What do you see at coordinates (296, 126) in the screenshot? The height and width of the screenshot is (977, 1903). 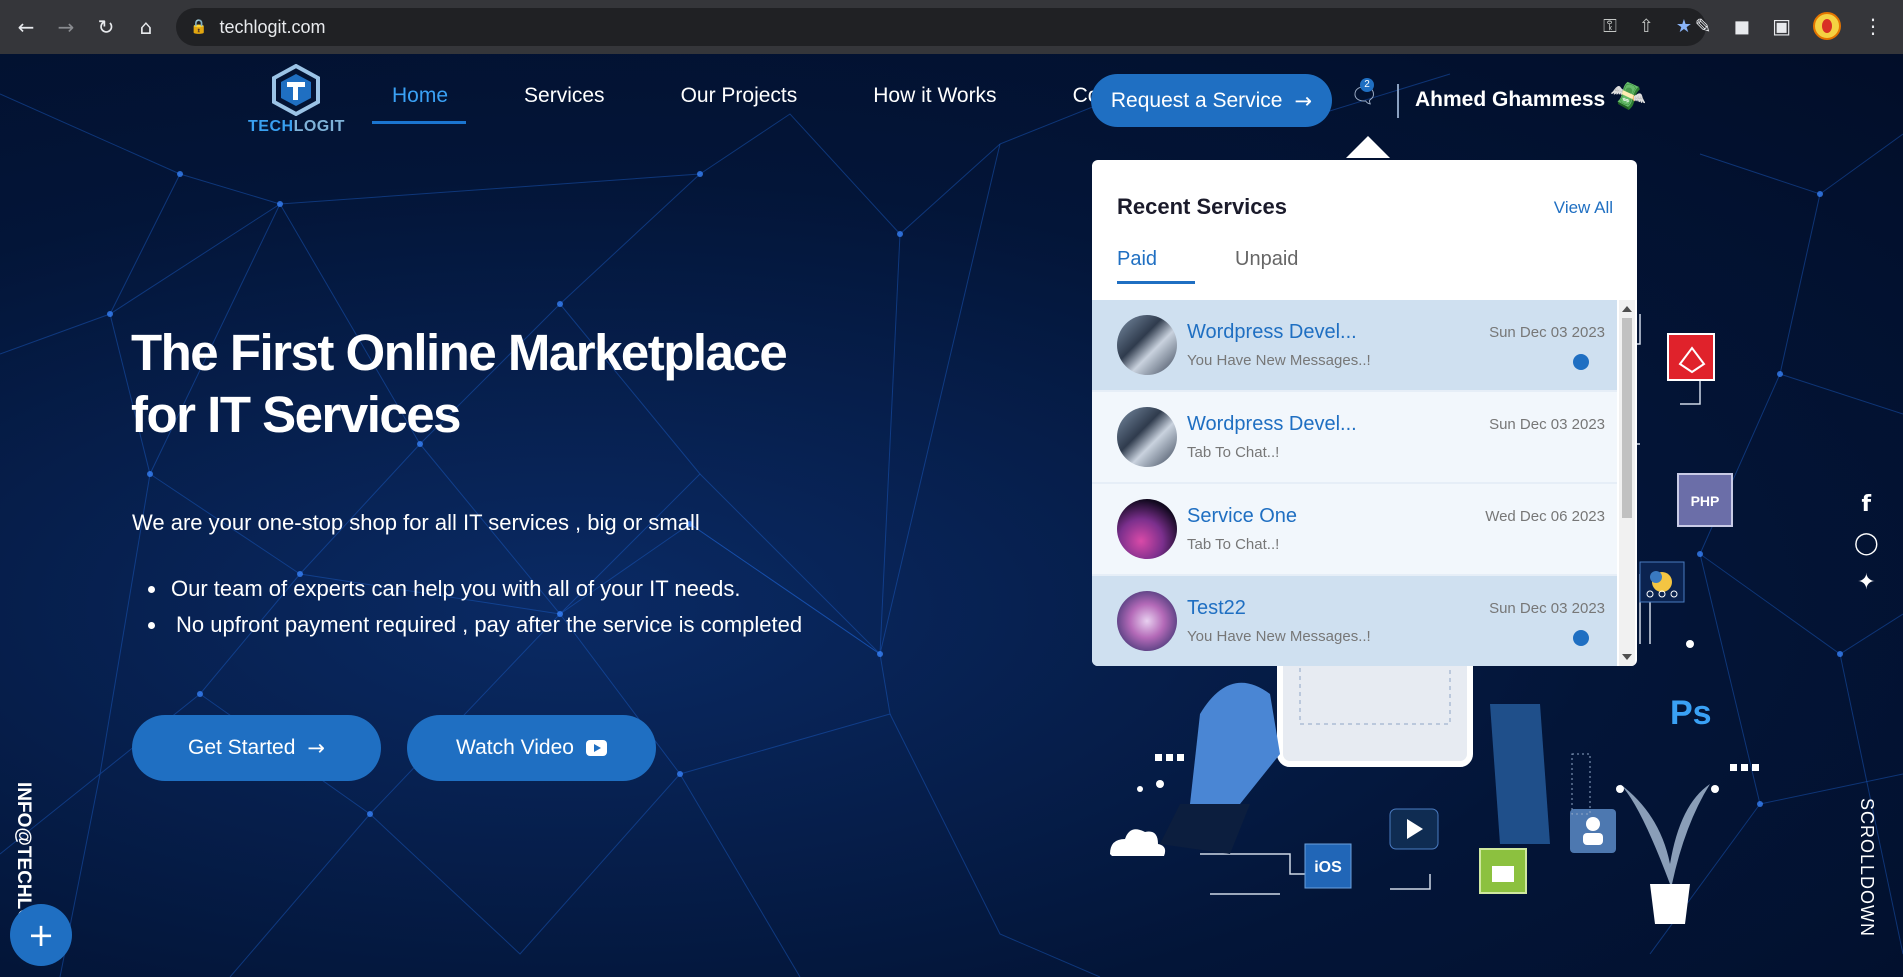 I see `logo-wordmark: TECHLOGIT` at bounding box center [296, 126].